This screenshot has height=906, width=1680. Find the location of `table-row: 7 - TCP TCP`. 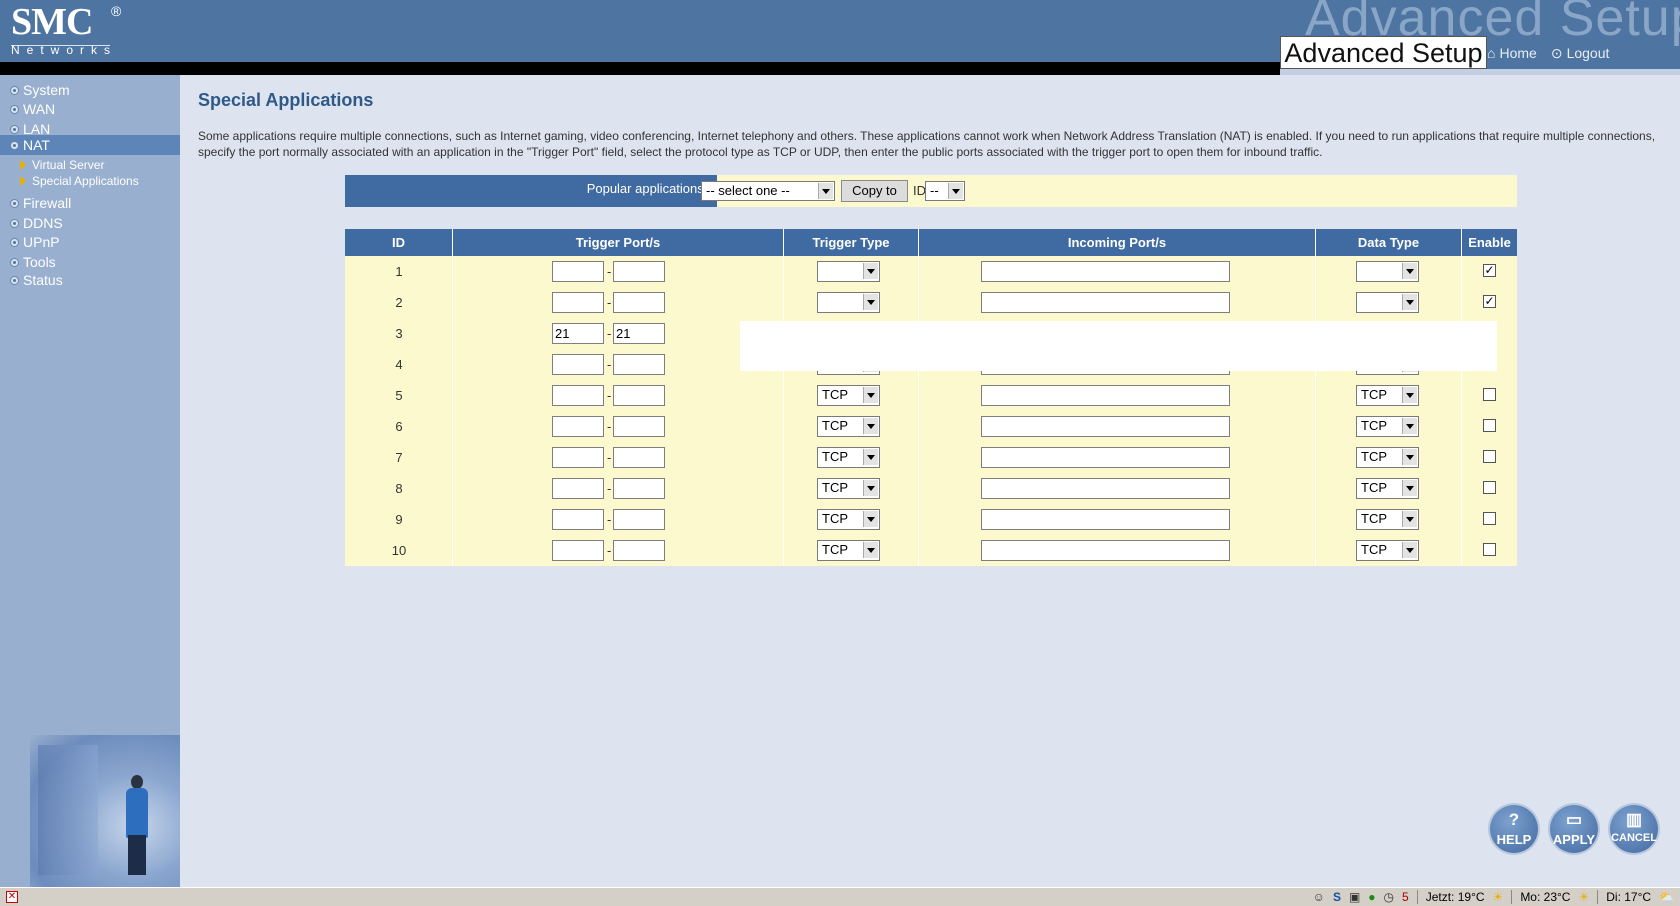

table-row: 7 - TCP TCP is located at coordinates (931, 457).